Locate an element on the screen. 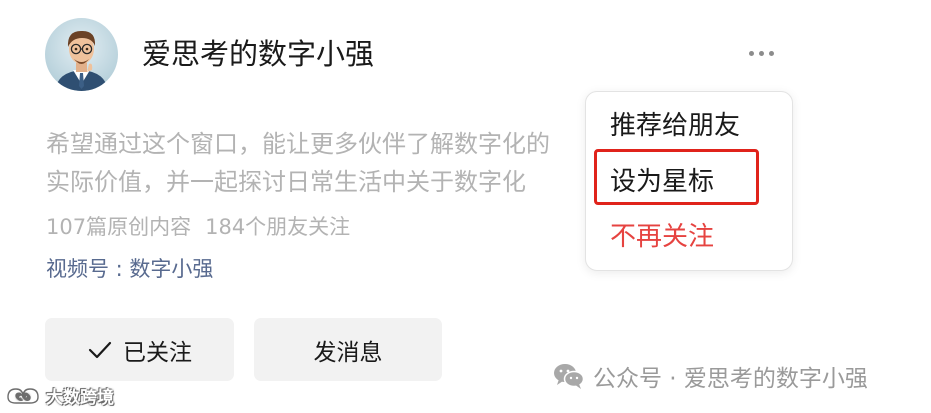 This screenshot has width=931, height=413. description-line-2: 实际价值，并一起探讨日常生活中关于数字化 is located at coordinates (286, 182).